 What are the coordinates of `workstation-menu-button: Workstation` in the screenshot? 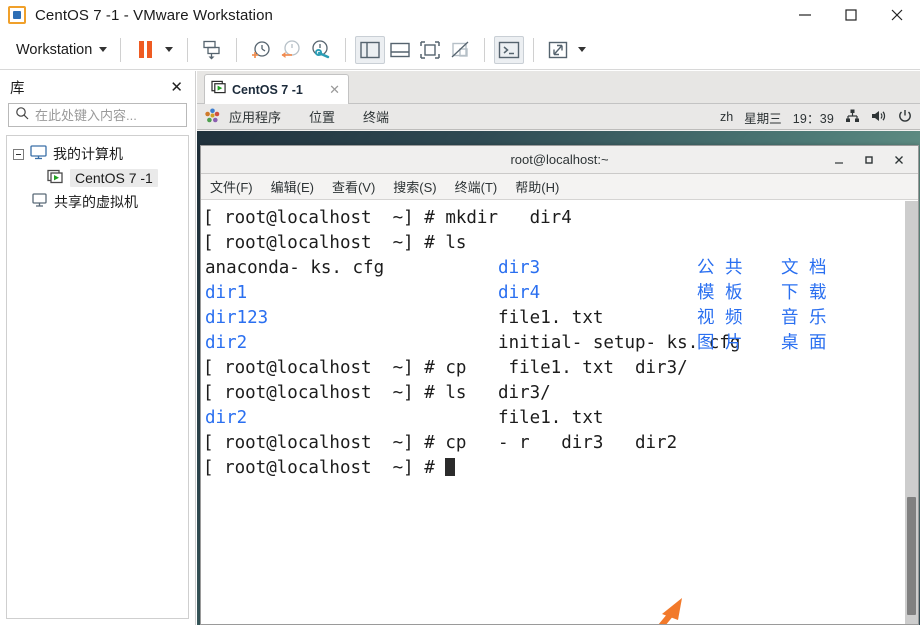 It's located at (61, 50).